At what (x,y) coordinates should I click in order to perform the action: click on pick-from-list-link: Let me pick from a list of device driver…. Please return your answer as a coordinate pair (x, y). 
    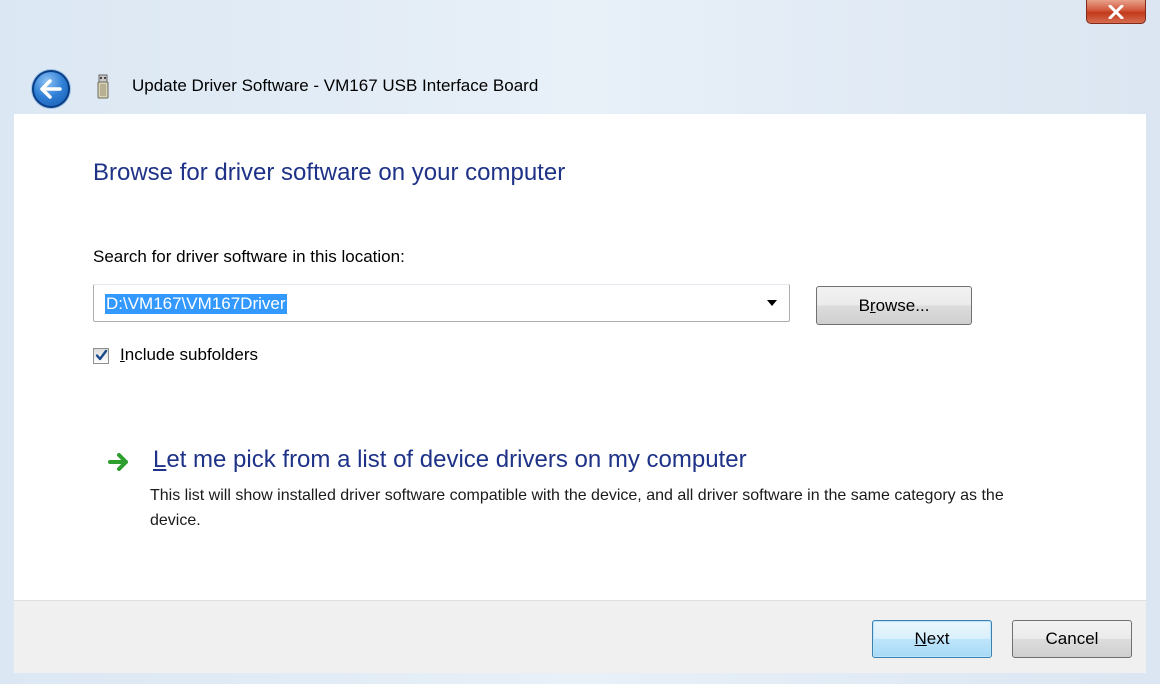
    Looking at the image, I should click on (450, 460).